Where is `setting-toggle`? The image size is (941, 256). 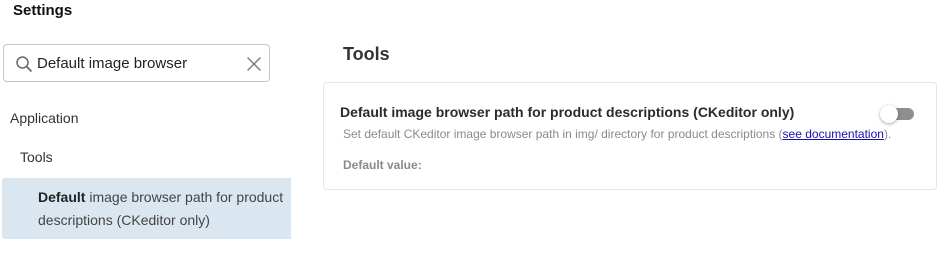
setting-toggle is located at coordinates (898, 114).